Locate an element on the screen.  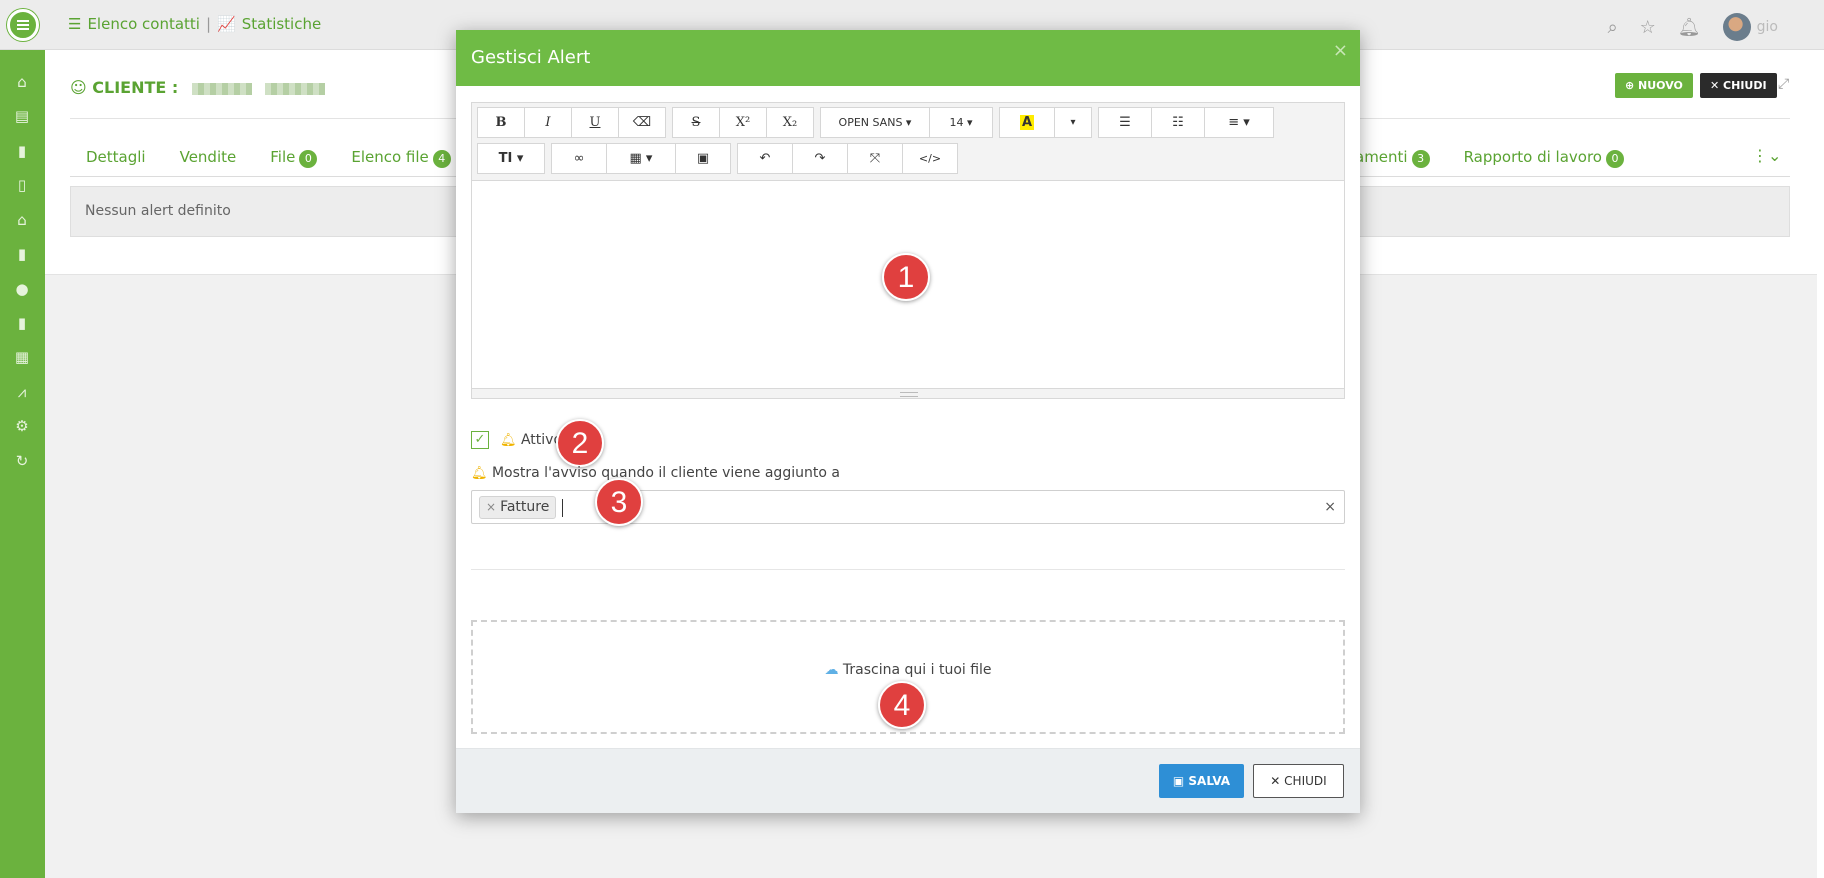
close-modal-button: ✕ CHIUDI is located at coordinates (1298, 781).